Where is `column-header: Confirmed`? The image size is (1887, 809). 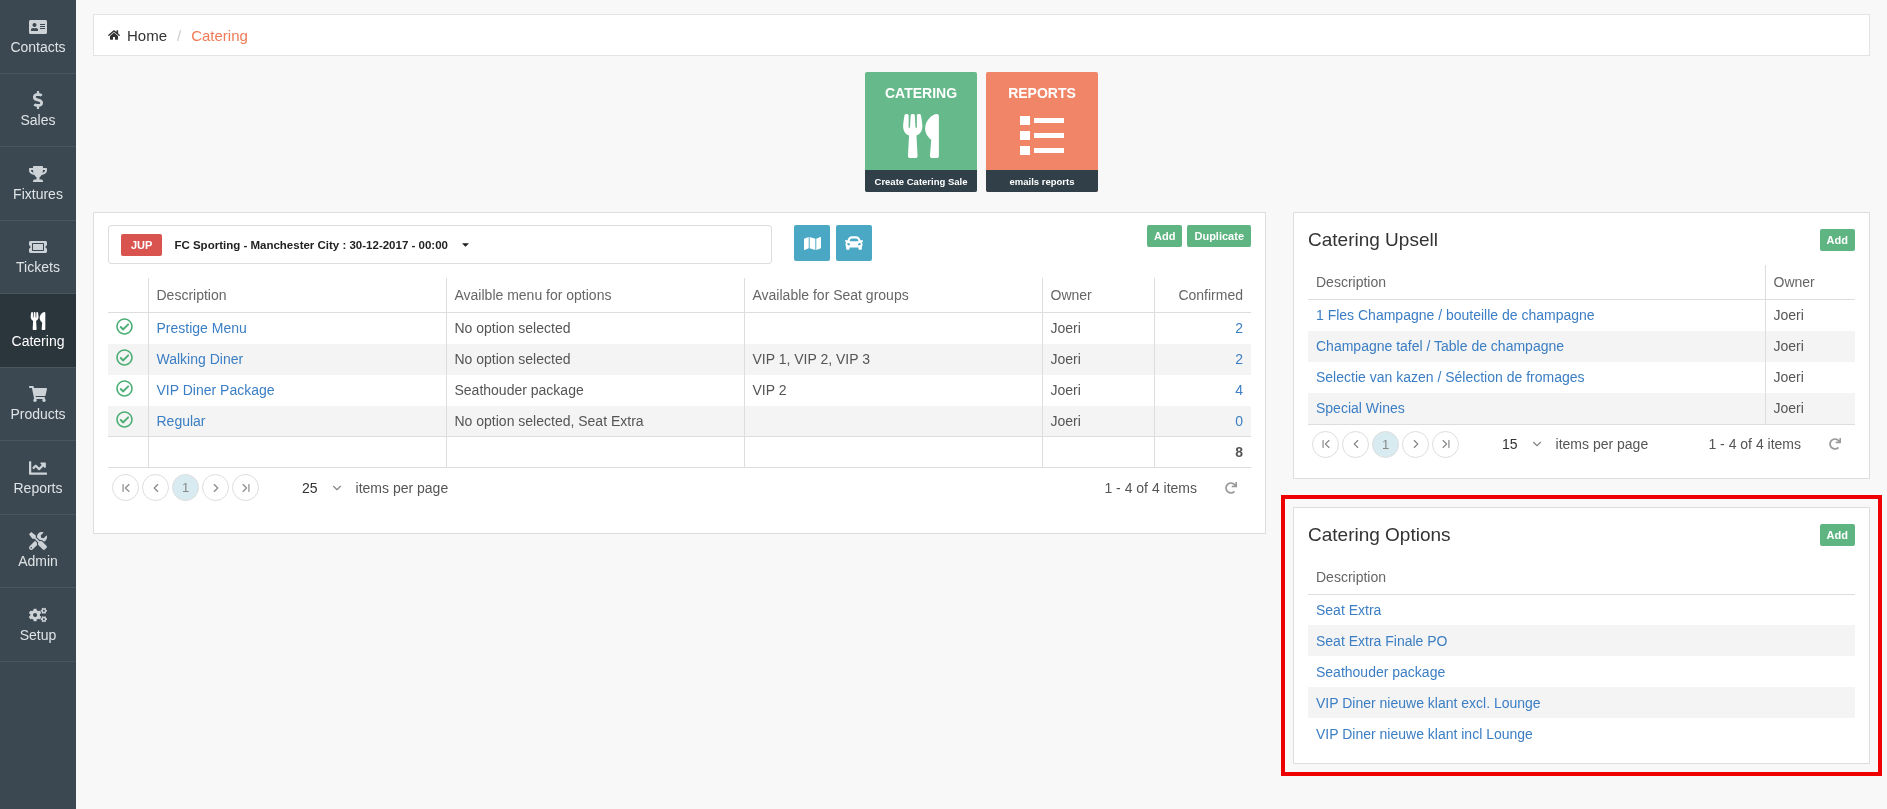
column-header: Confirmed is located at coordinates (1202, 295).